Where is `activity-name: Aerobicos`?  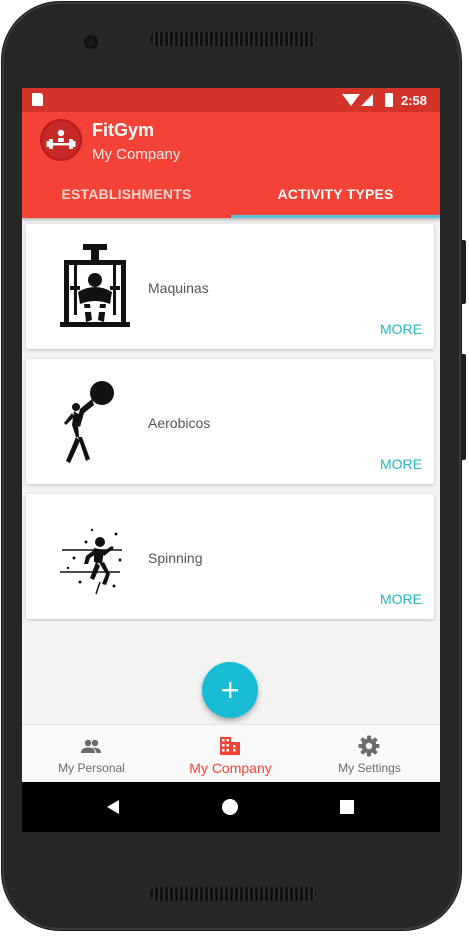
activity-name: Aerobicos is located at coordinates (179, 423).